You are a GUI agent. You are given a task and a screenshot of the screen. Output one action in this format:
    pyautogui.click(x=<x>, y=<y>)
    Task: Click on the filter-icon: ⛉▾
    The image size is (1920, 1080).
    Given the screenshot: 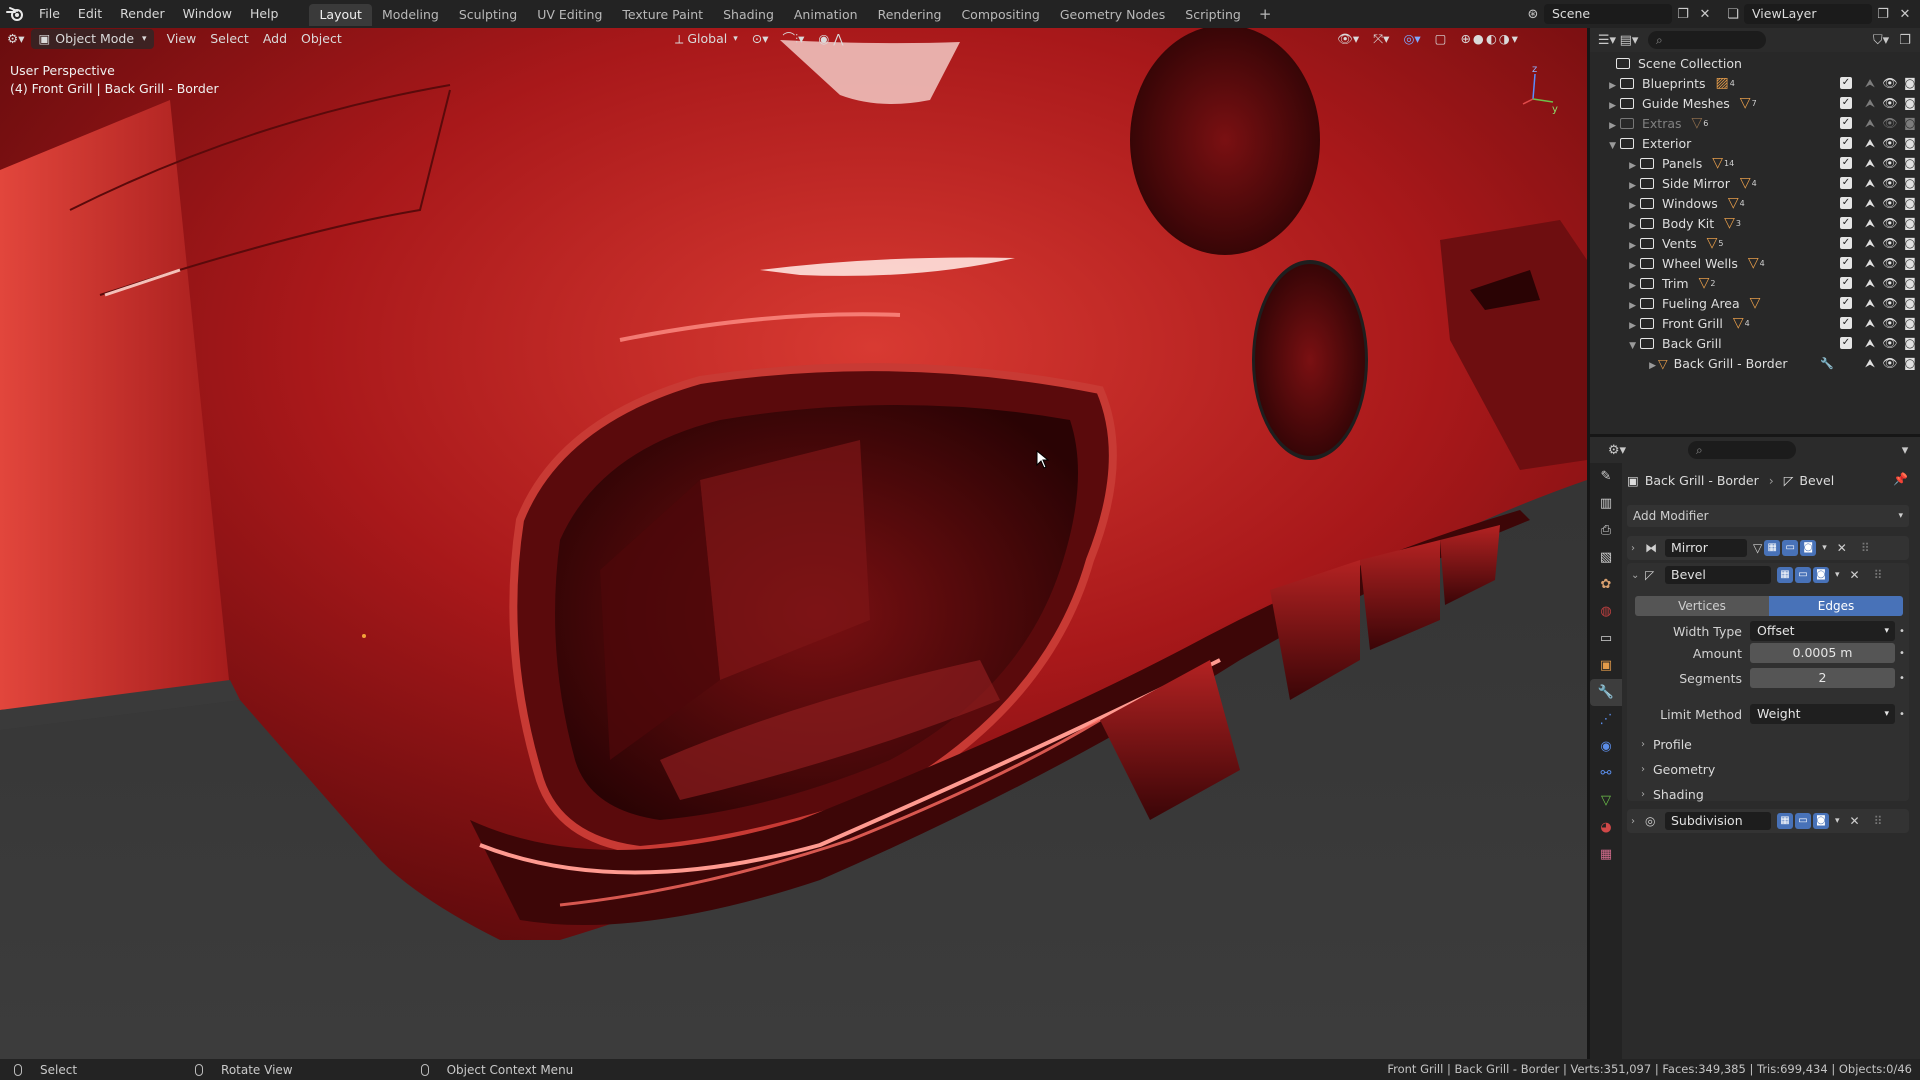 What is the action you would take?
    pyautogui.click(x=1881, y=40)
    